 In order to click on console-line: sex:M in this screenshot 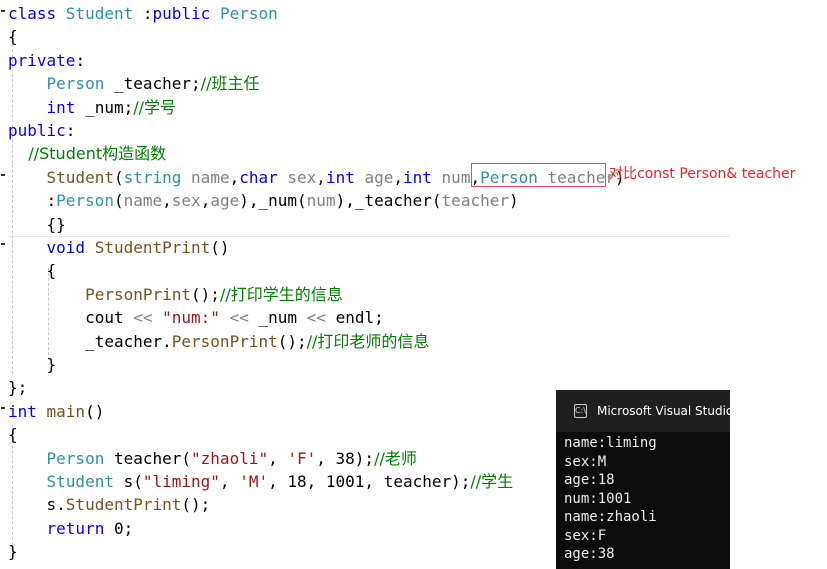, I will do `click(585, 461)`.